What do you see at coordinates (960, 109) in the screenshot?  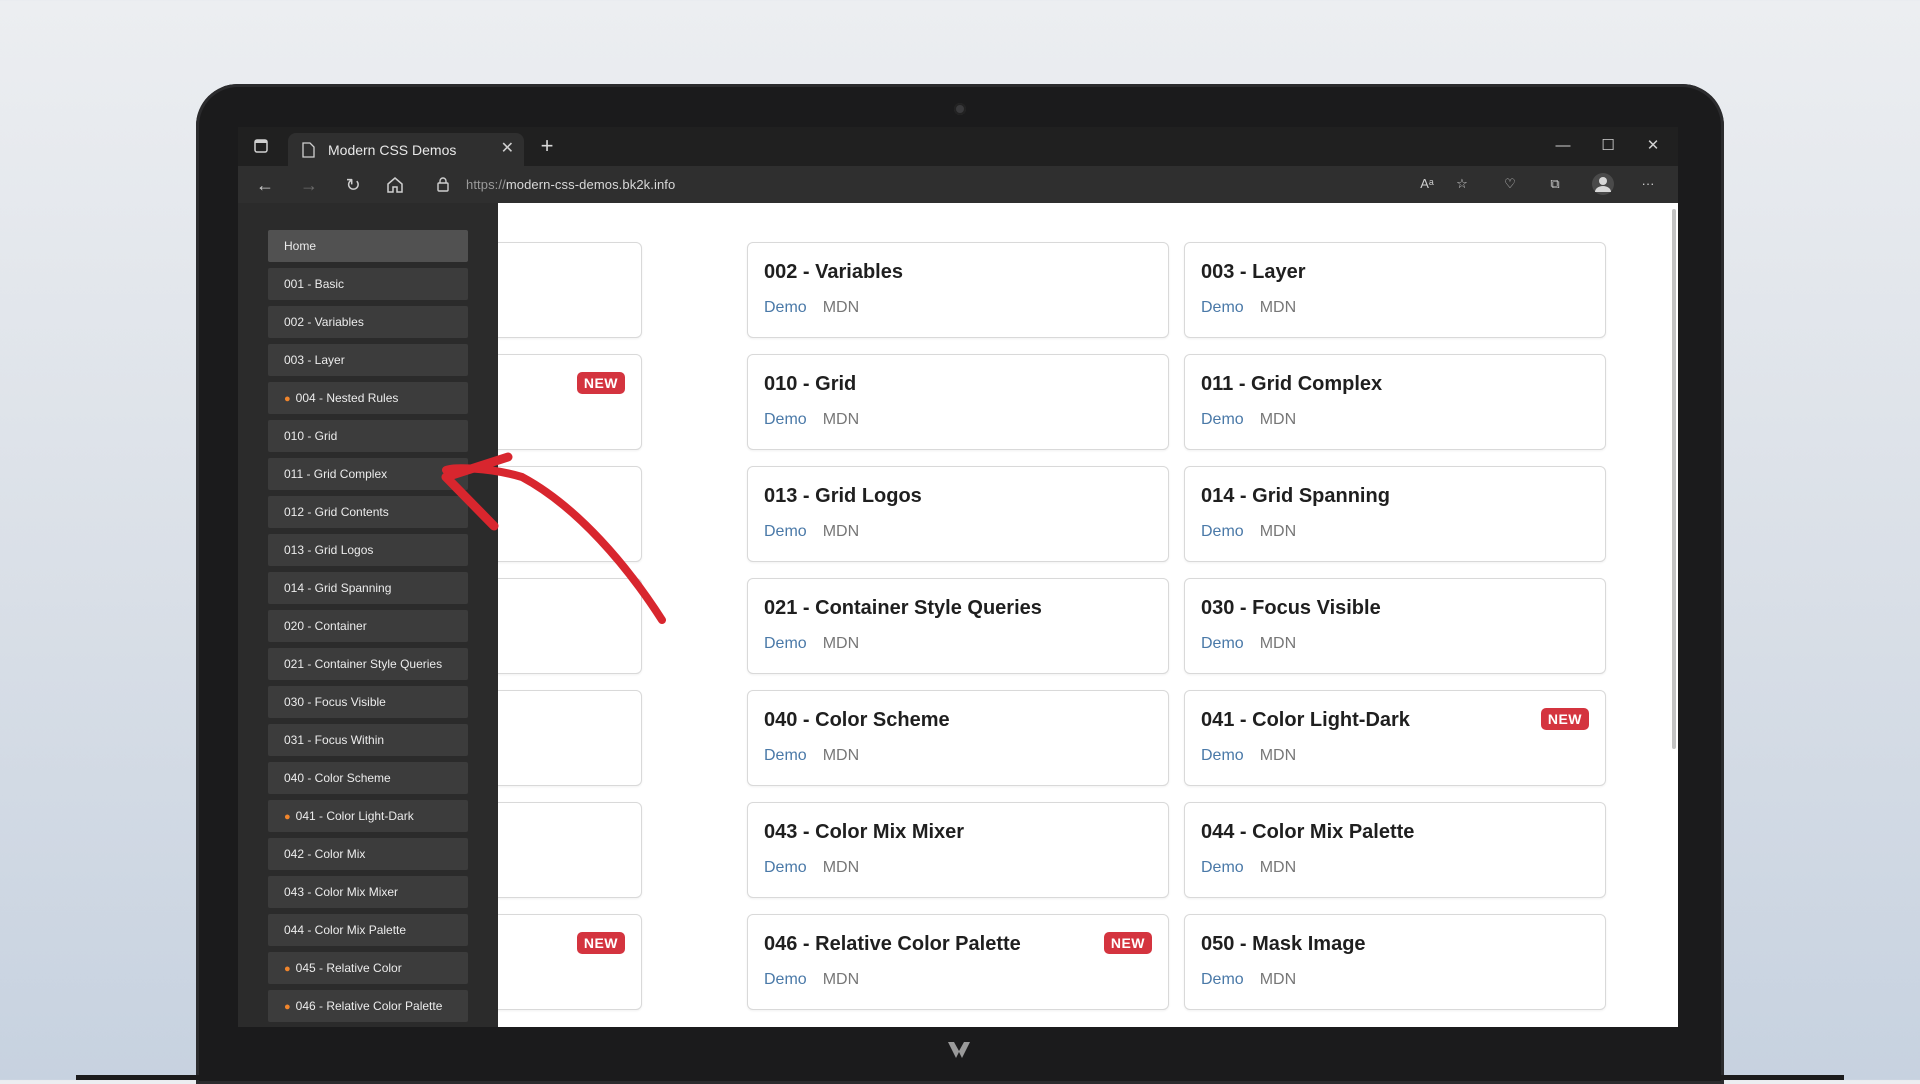 I see `webcam` at bounding box center [960, 109].